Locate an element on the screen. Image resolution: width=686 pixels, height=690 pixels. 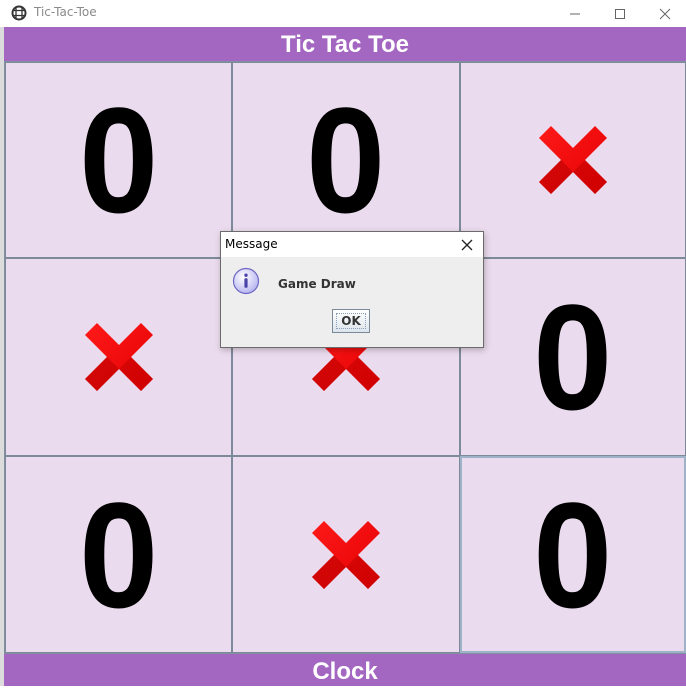
minimize-button is located at coordinates (575, 13).